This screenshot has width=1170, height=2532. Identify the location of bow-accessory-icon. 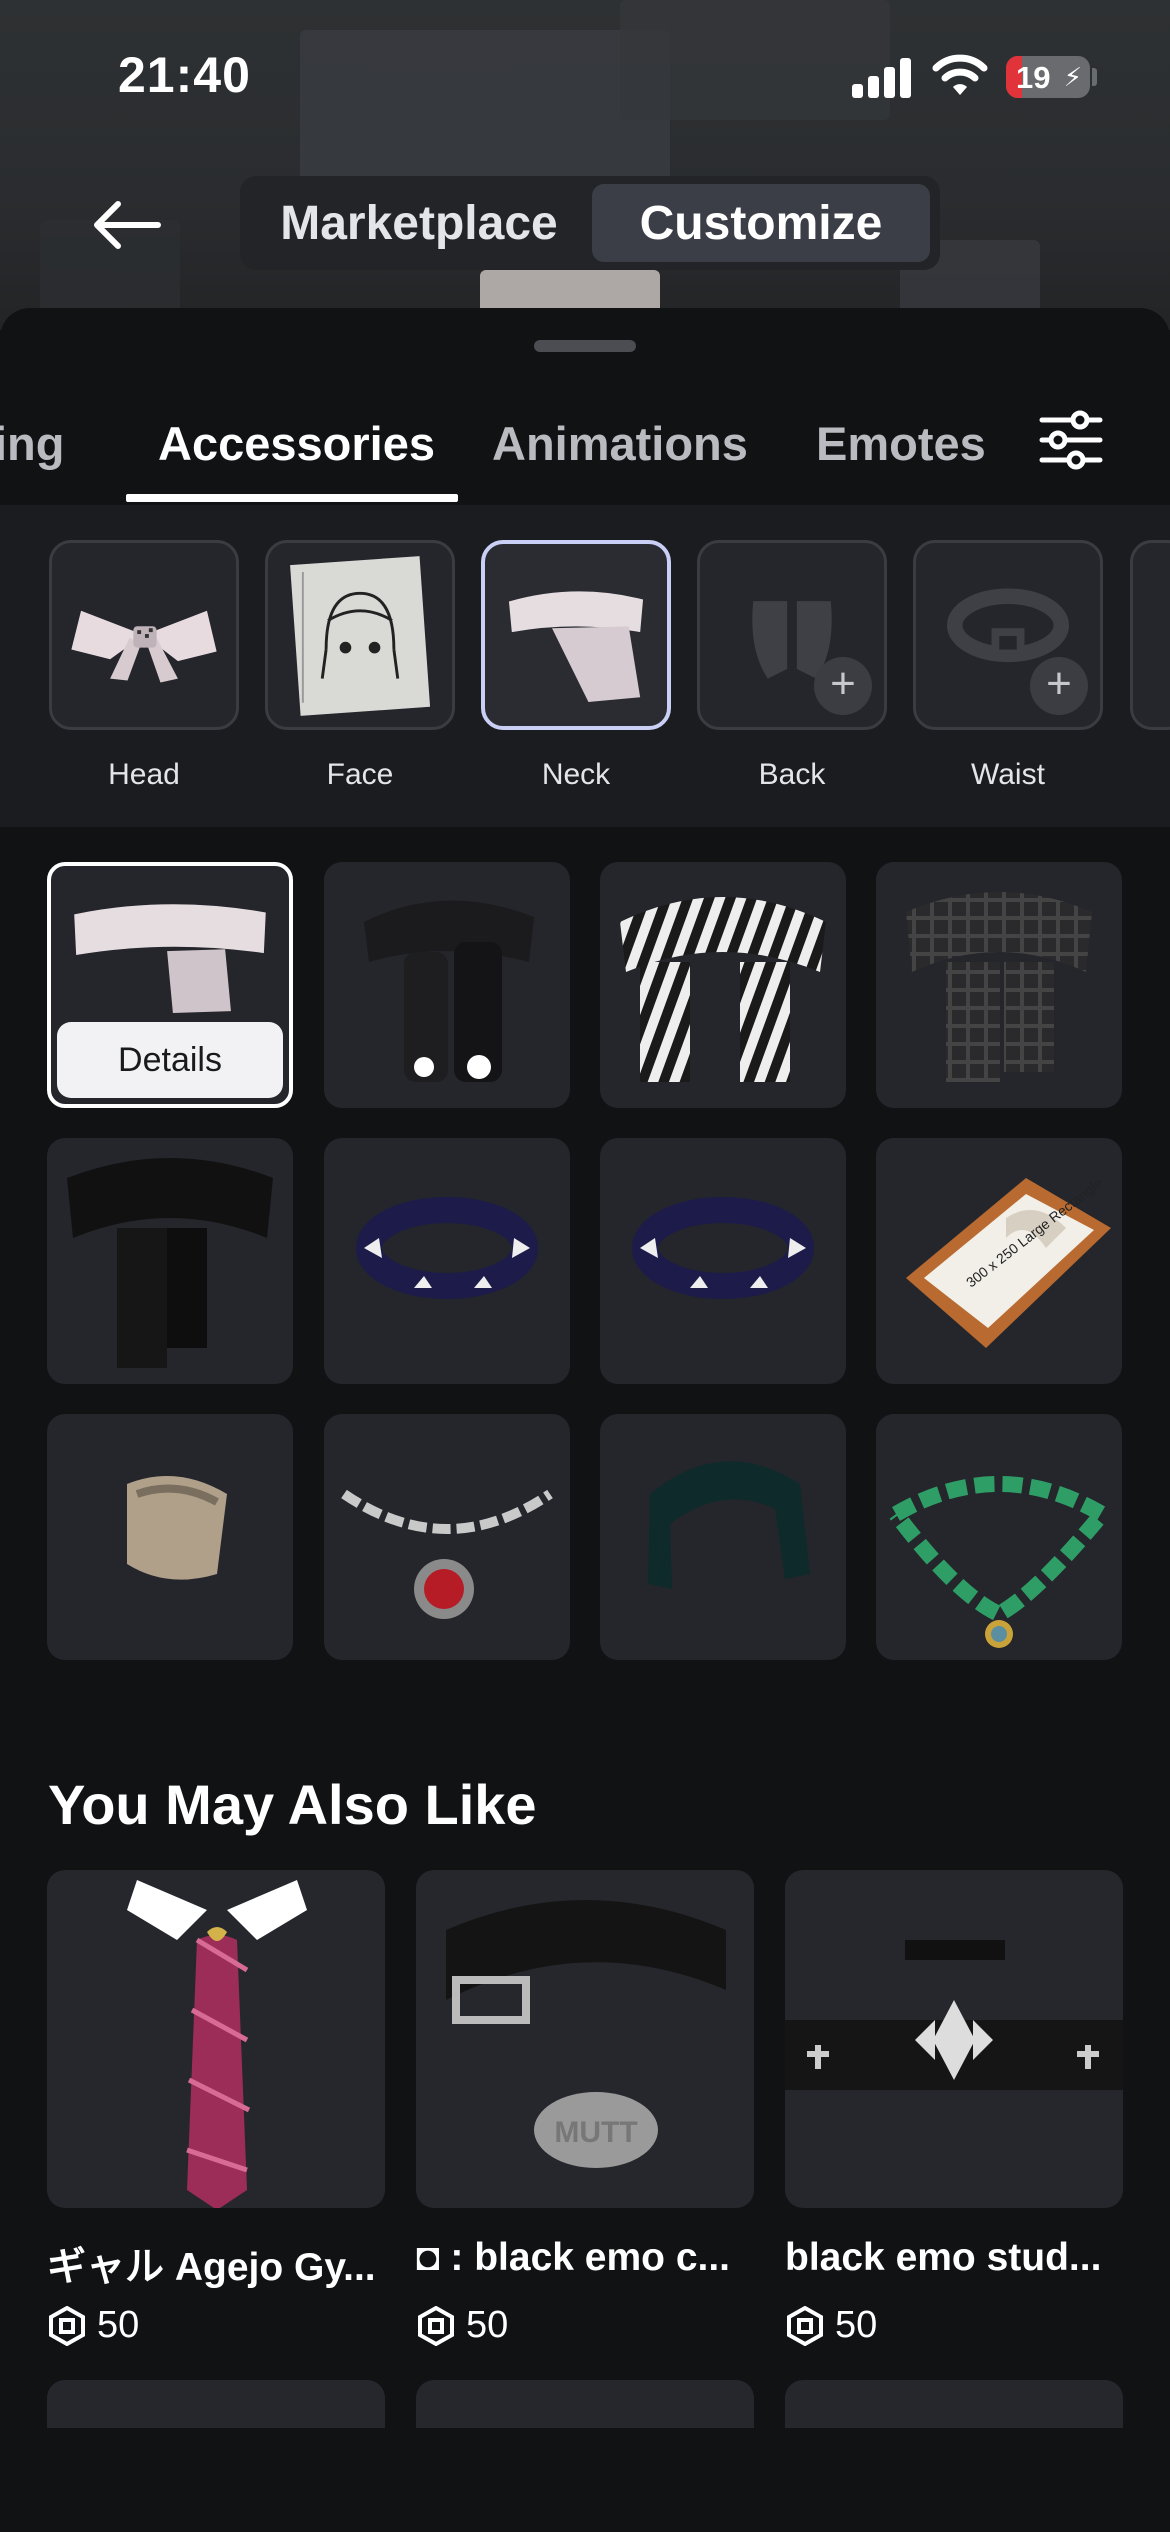
(144, 646).